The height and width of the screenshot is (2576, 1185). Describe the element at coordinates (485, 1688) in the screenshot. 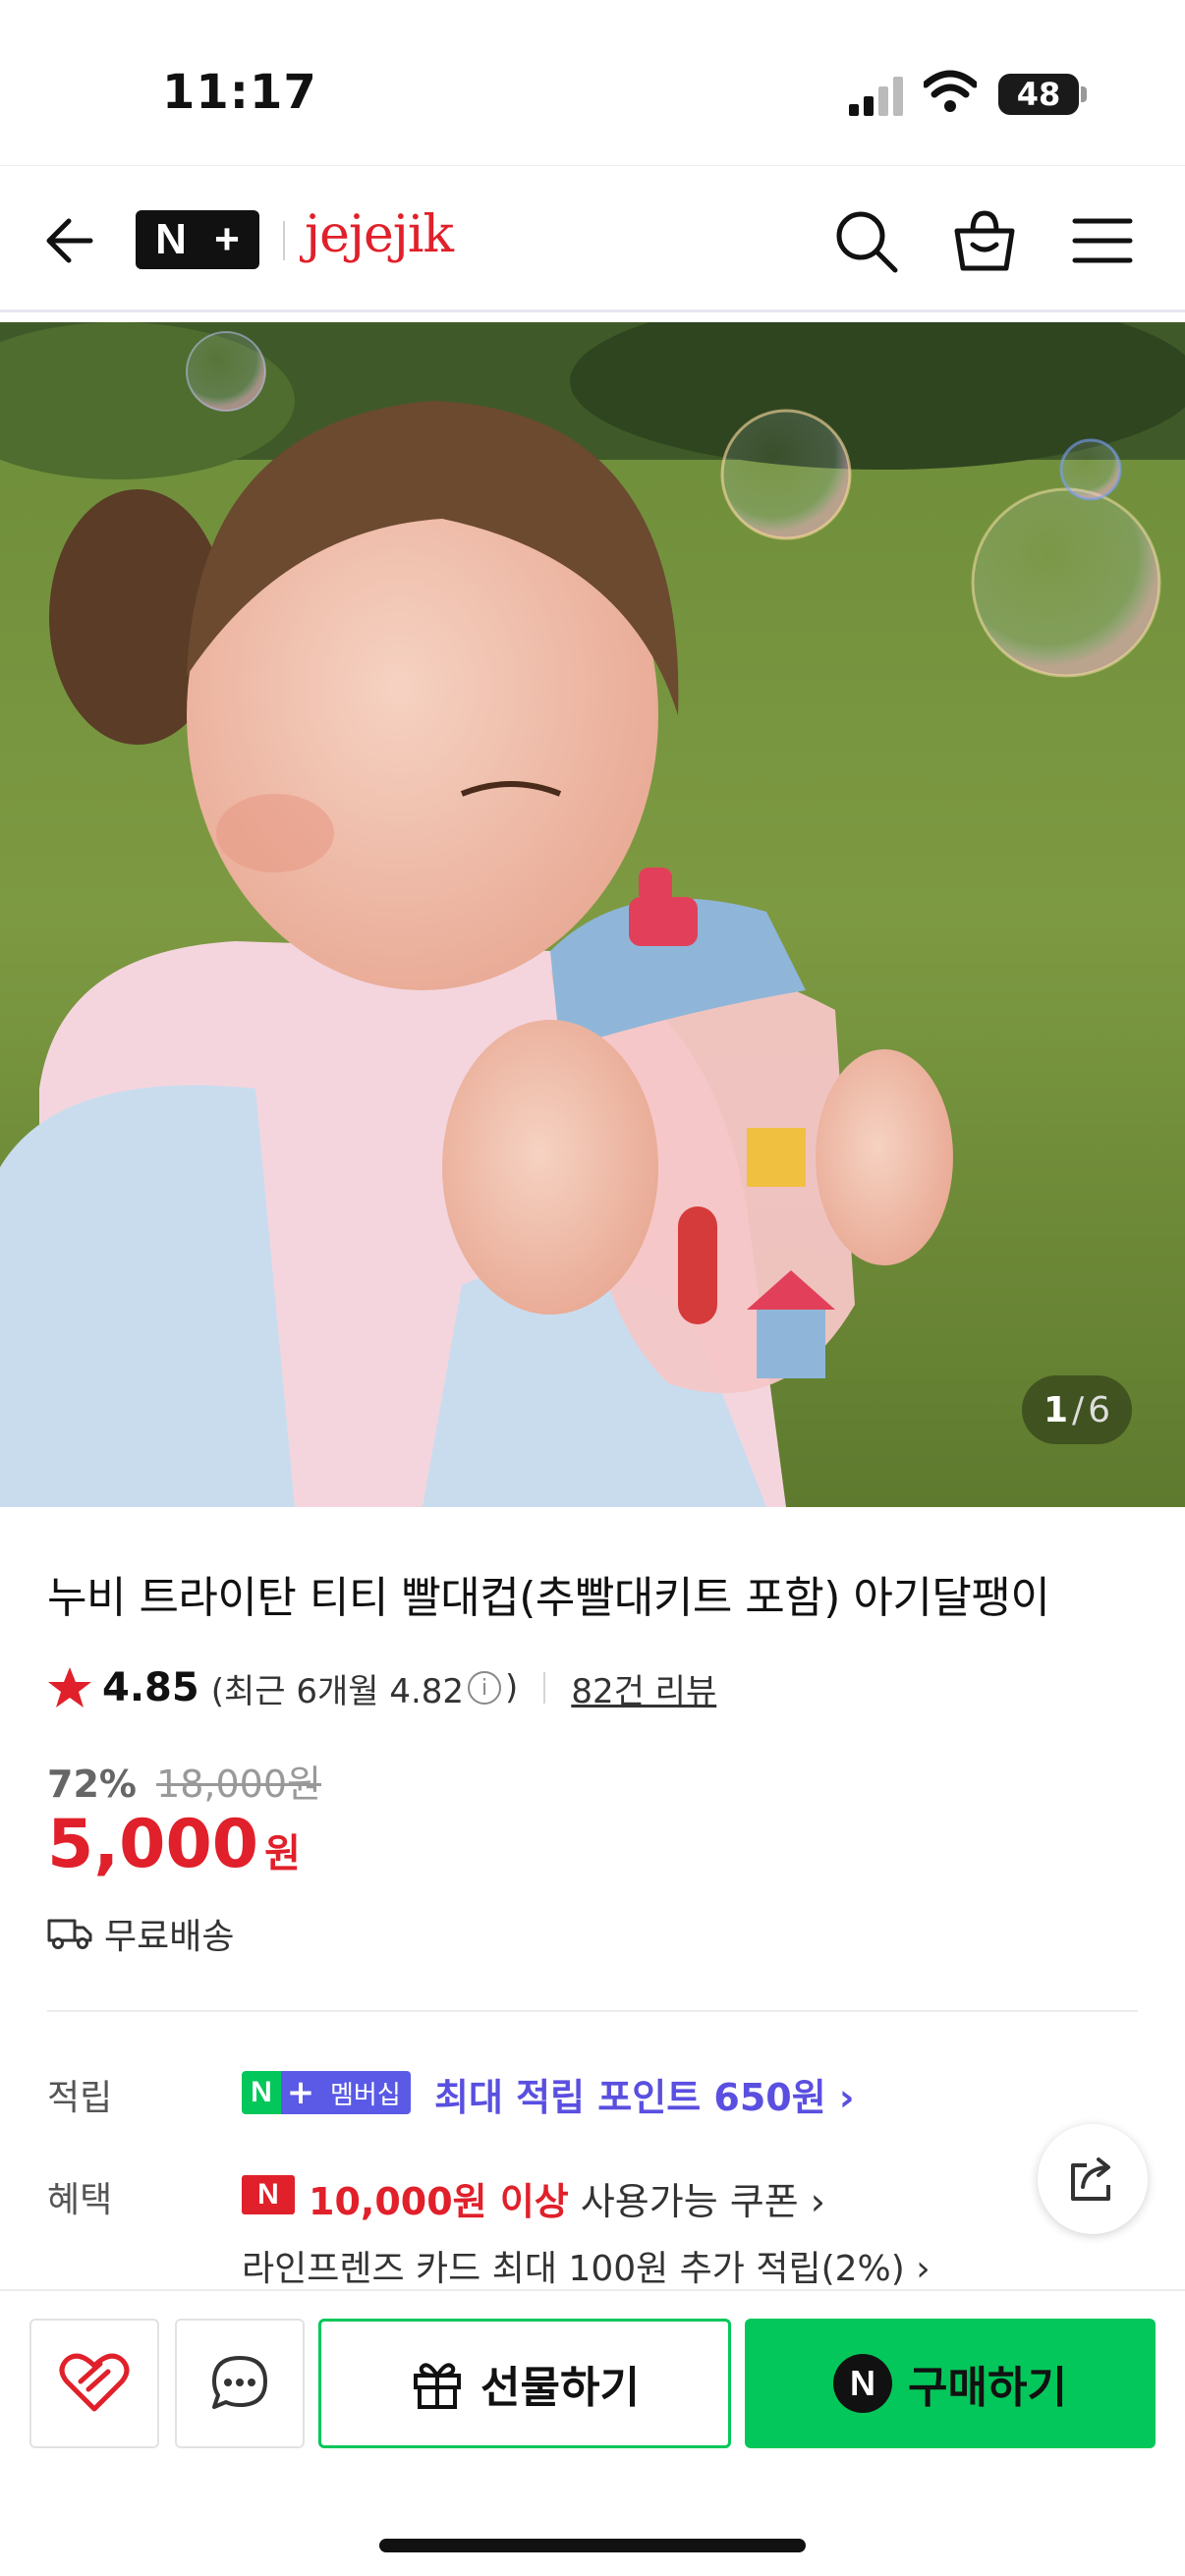

I see `info-icon: i` at that location.